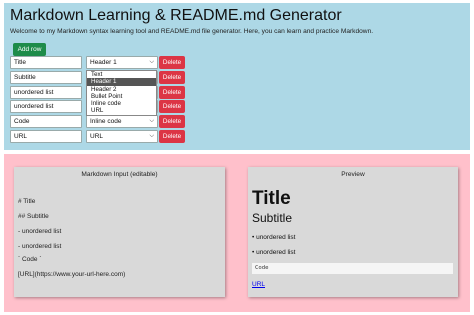 This screenshot has width=474, height=315. Describe the element at coordinates (46, 121) in the screenshot. I see `row-text-input: Code` at that location.